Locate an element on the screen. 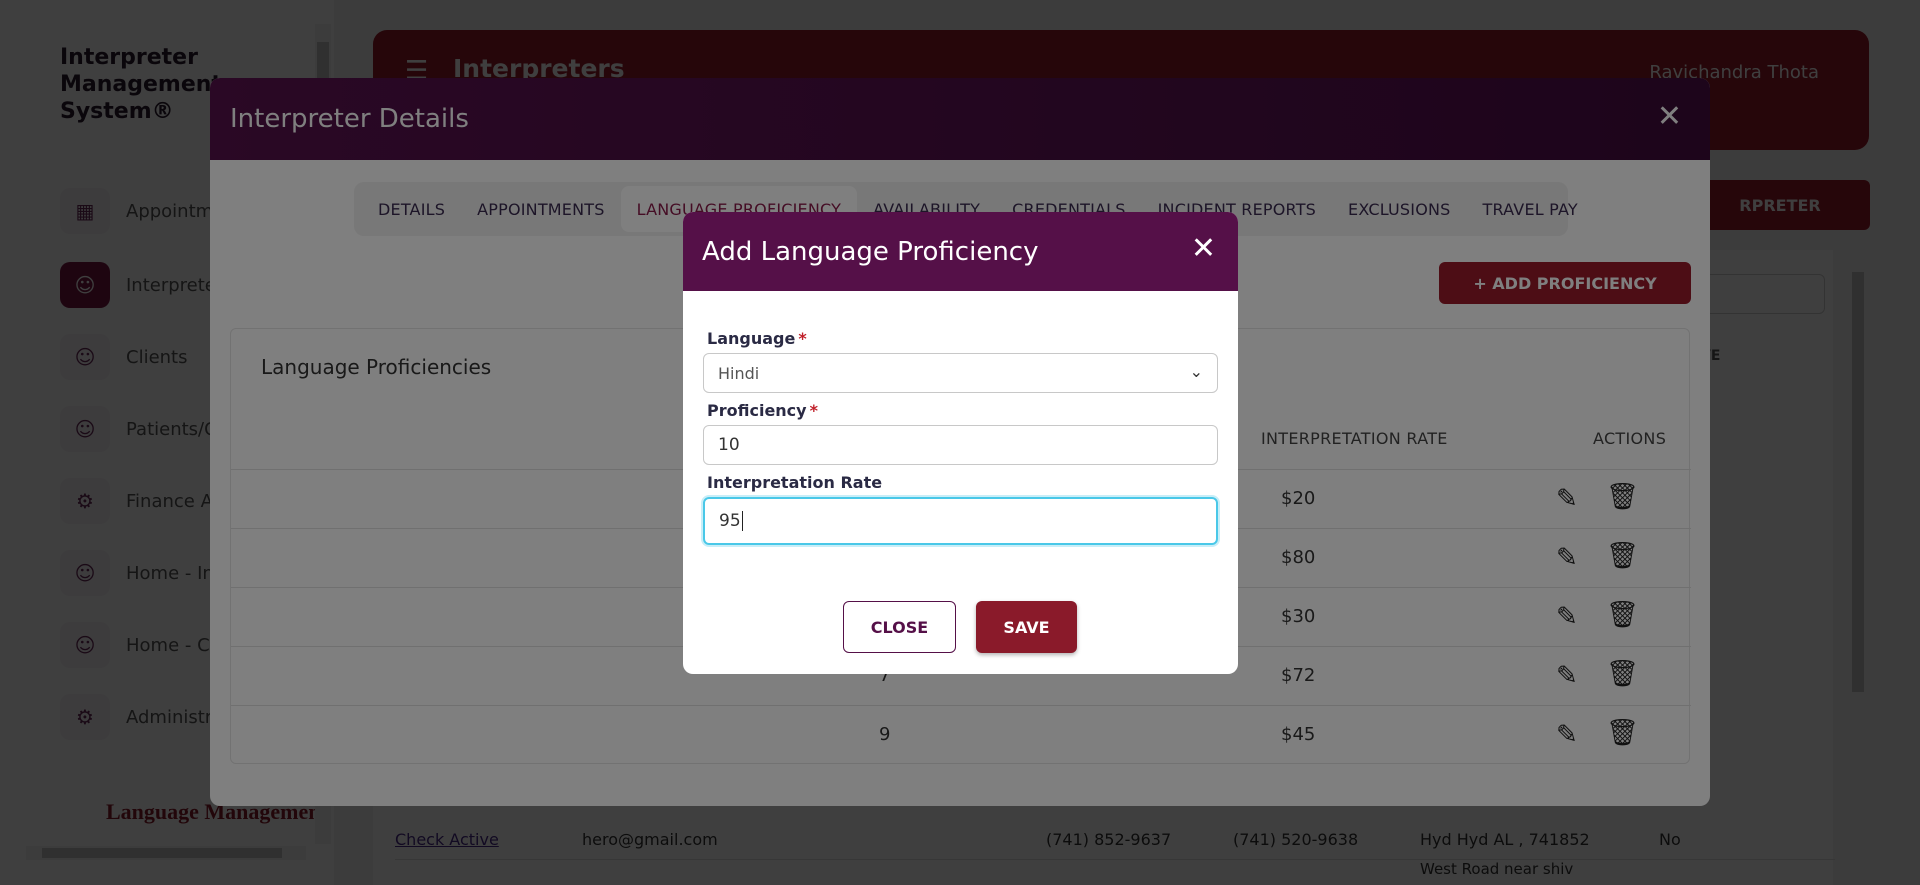  modal-header: Add Language Proficiency is located at coordinates (960, 251).